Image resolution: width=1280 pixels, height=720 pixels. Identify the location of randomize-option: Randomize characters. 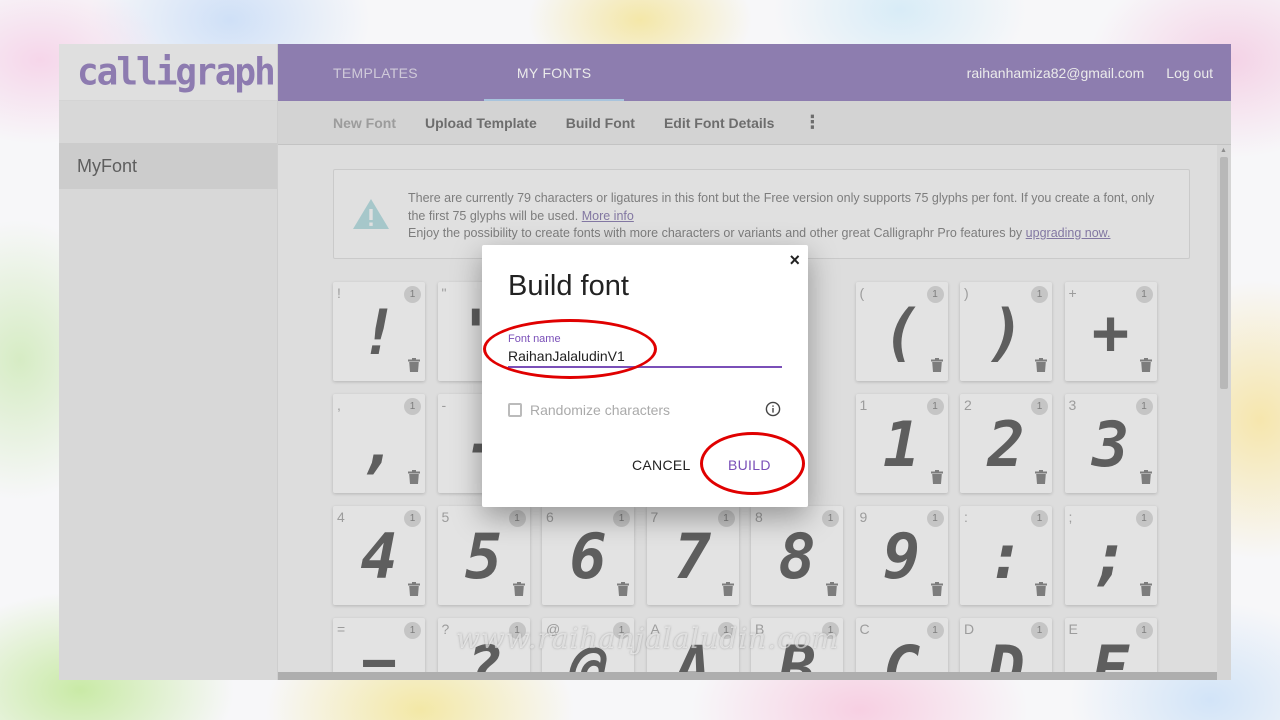
(589, 410).